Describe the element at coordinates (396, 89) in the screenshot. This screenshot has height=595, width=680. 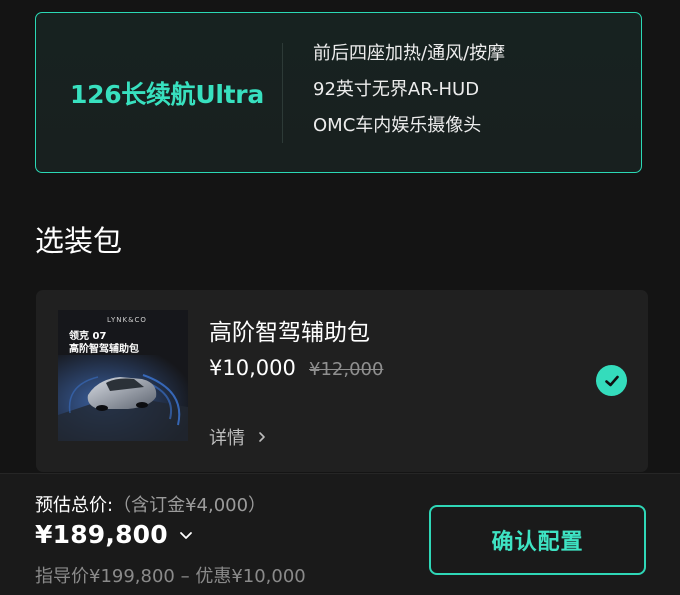
I see `trim-feature: 92英寸无界AR-HUD` at that location.